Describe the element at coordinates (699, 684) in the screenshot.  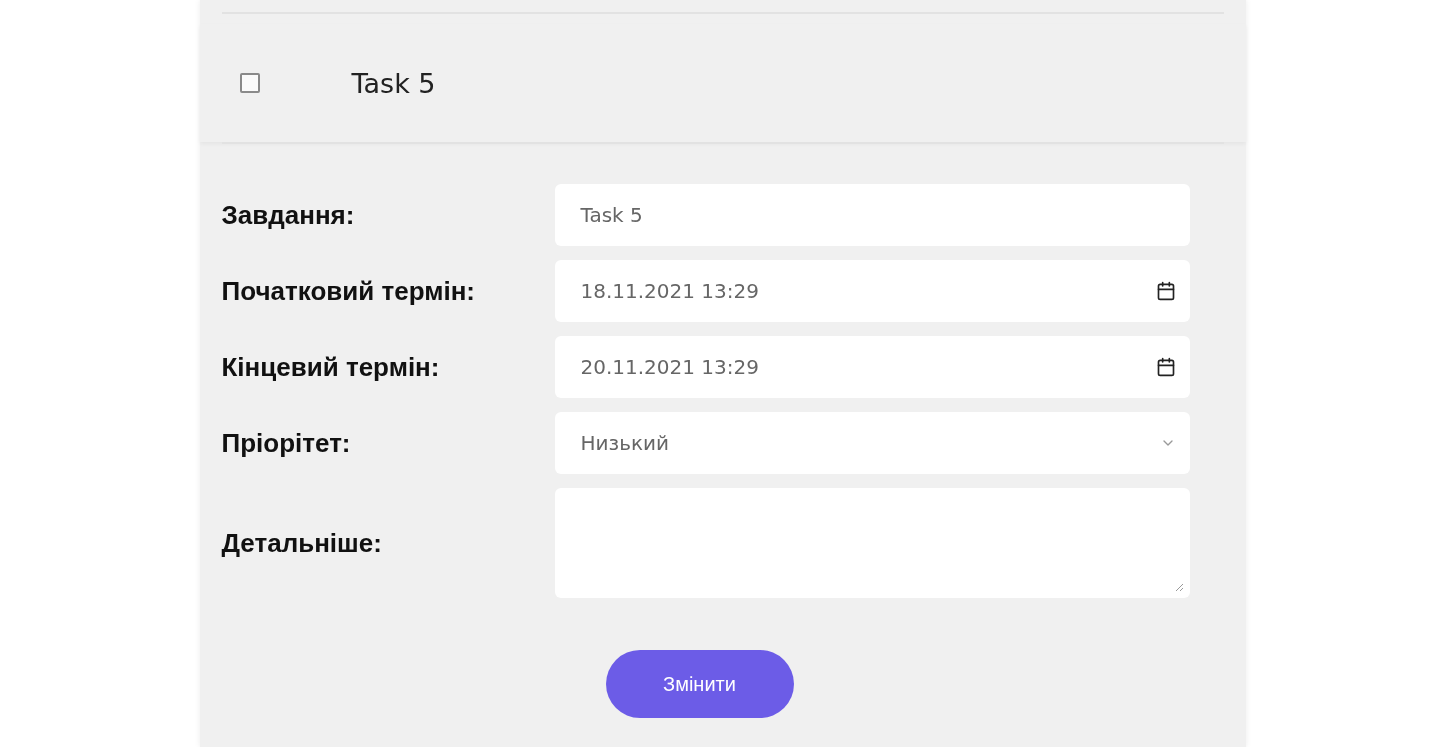
I see `submit-button: Змінити` at that location.